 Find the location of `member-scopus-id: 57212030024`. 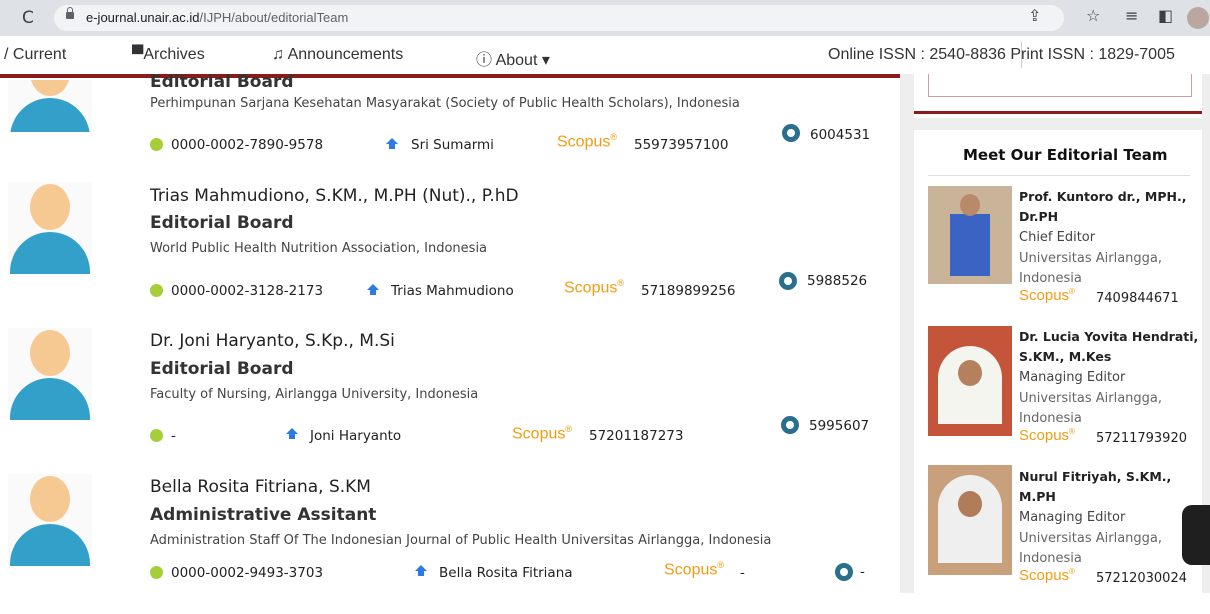

member-scopus-id: 57212030024 is located at coordinates (1141, 578).